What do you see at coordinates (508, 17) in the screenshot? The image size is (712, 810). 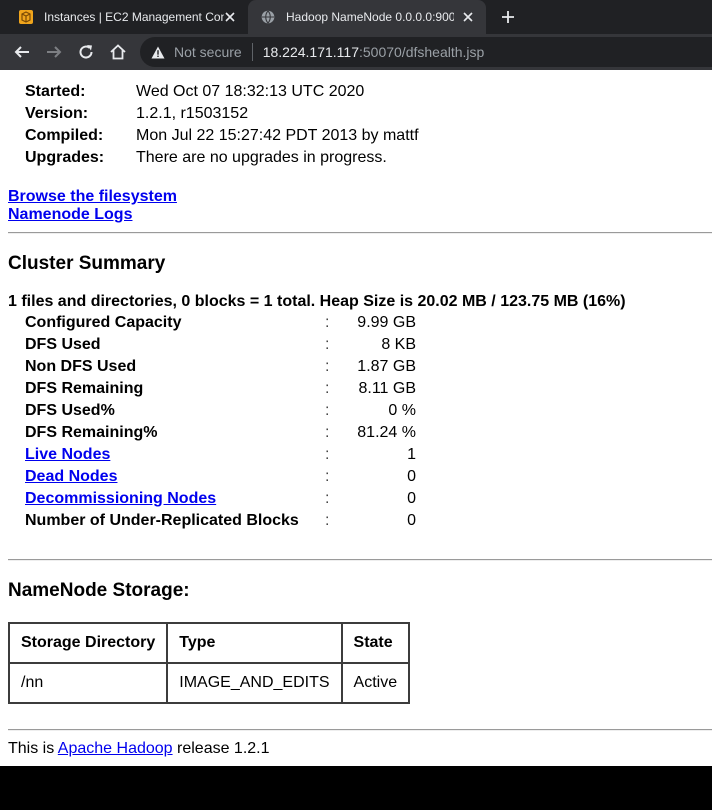 I see `new-tab-plus-icon` at bounding box center [508, 17].